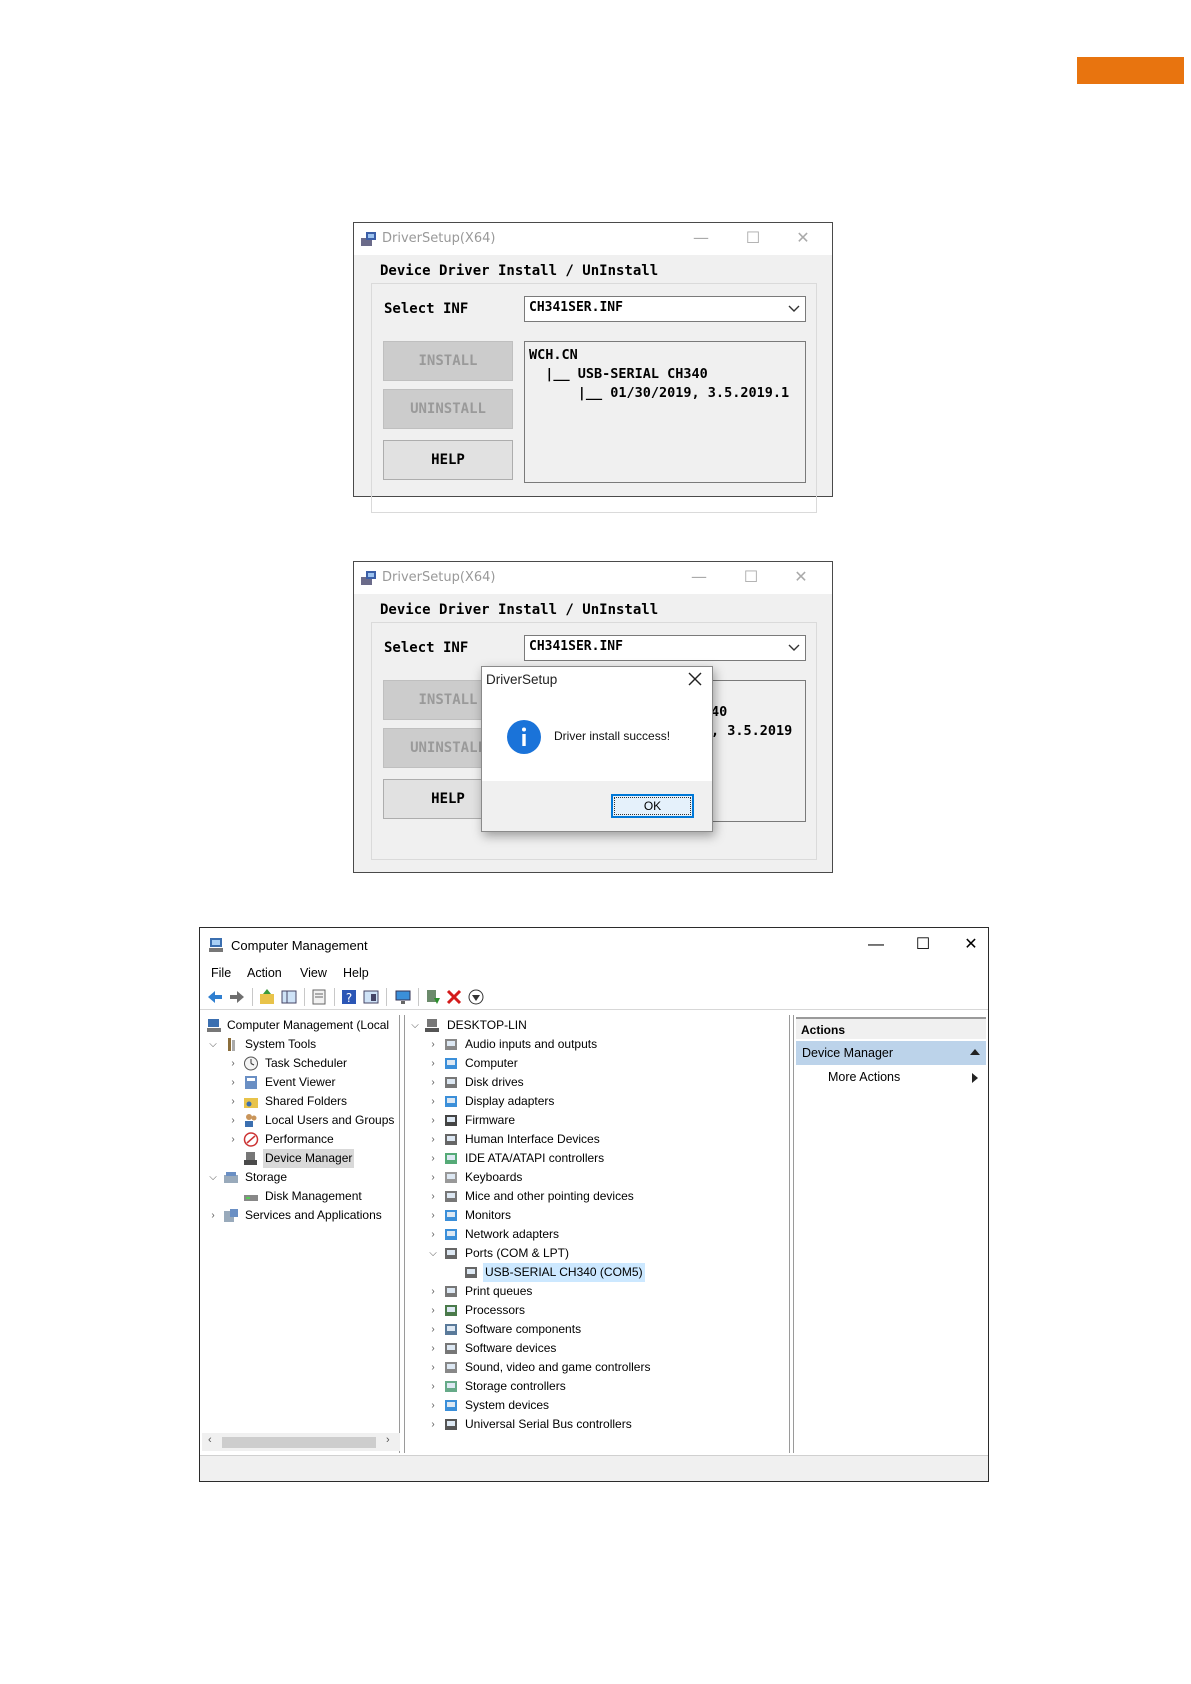  Describe the element at coordinates (319, 997) in the screenshot. I see `properties-icon` at that location.